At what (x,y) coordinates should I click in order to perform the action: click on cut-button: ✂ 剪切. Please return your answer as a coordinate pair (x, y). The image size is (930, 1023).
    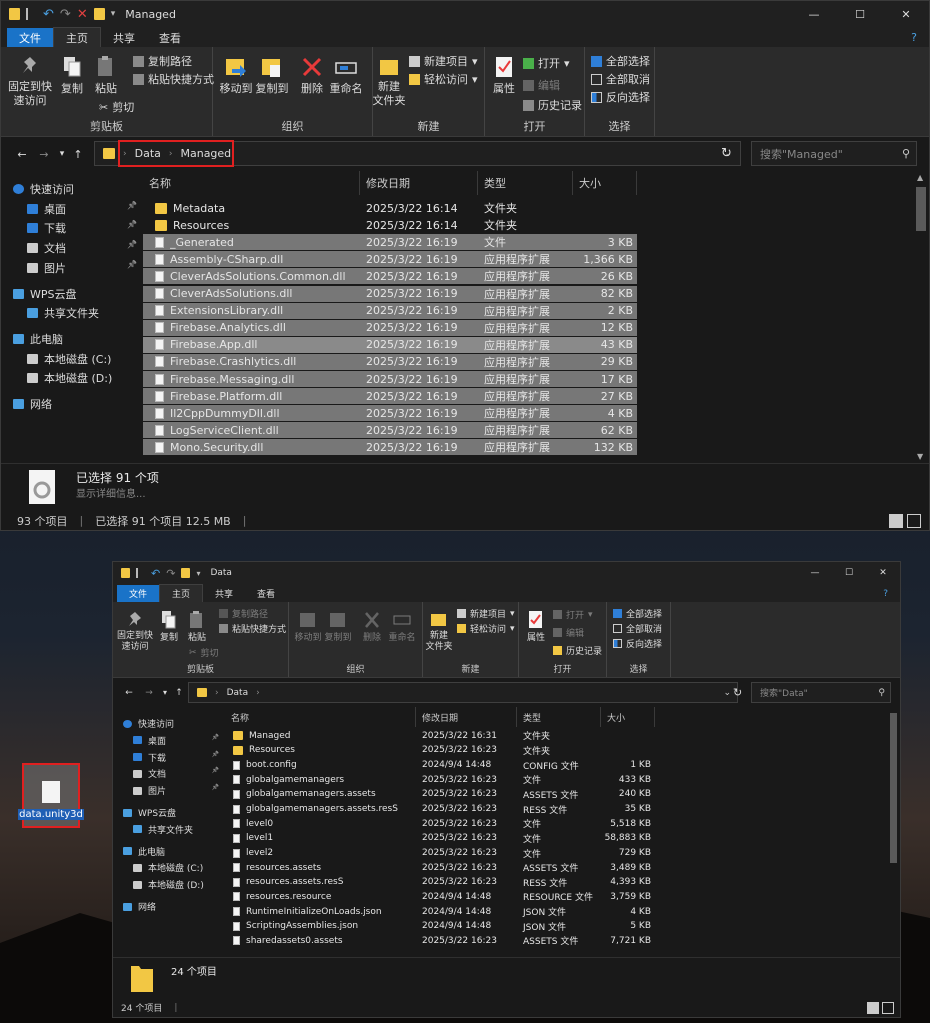
    Looking at the image, I should click on (204, 653).